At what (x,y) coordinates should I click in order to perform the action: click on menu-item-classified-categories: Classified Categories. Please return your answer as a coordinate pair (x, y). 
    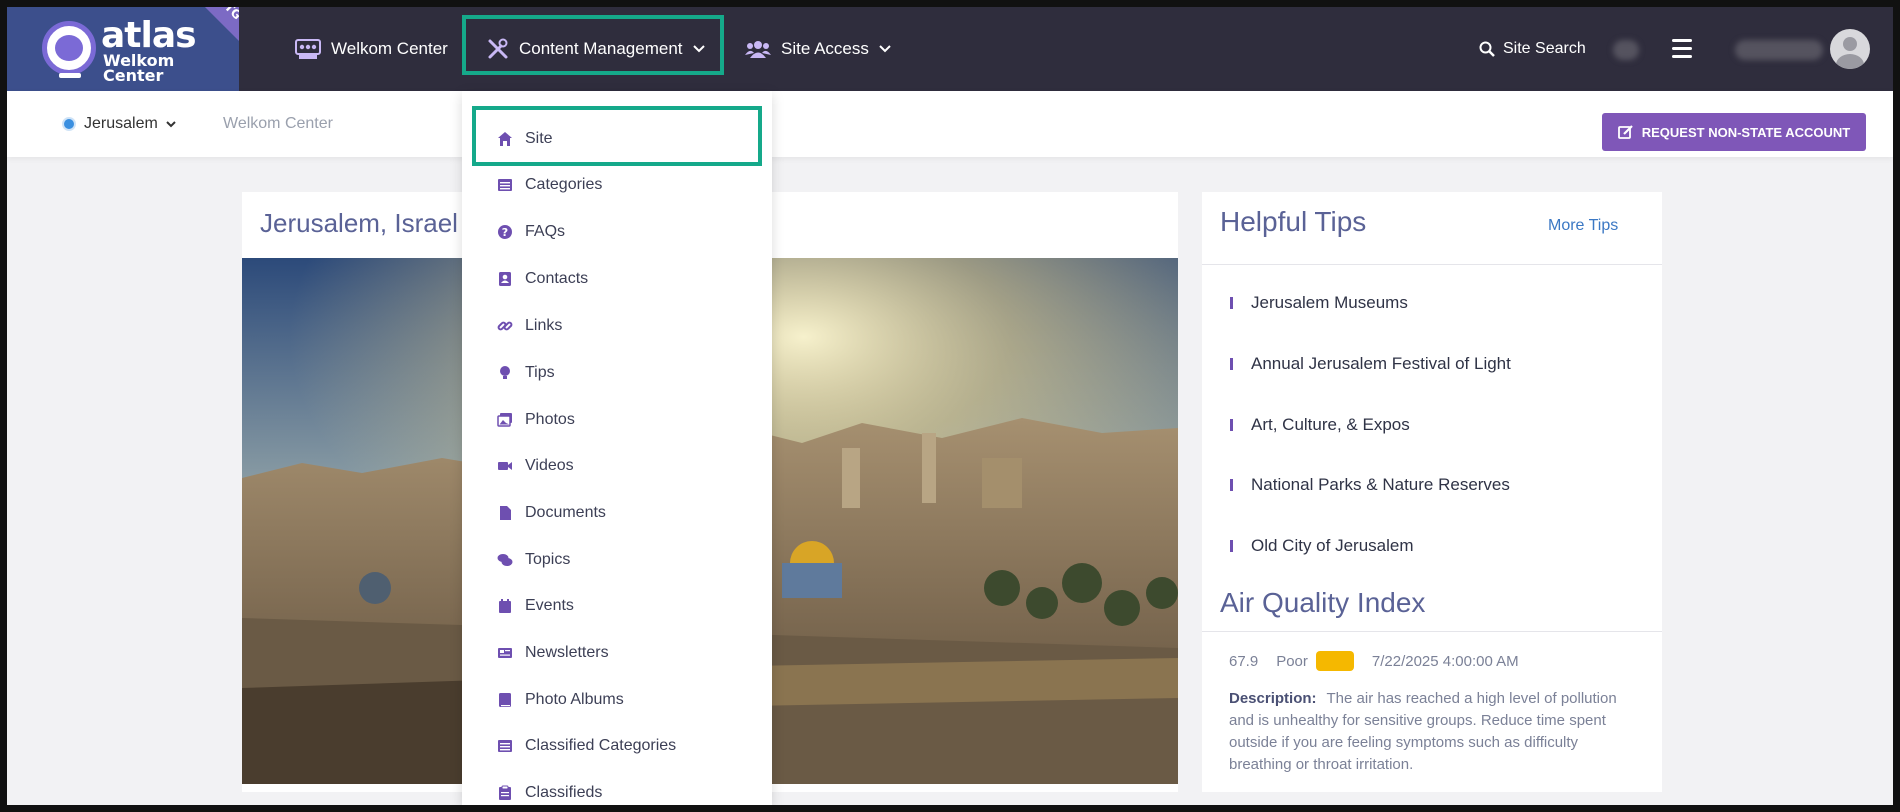
    Looking at the image, I should click on (617, 746).